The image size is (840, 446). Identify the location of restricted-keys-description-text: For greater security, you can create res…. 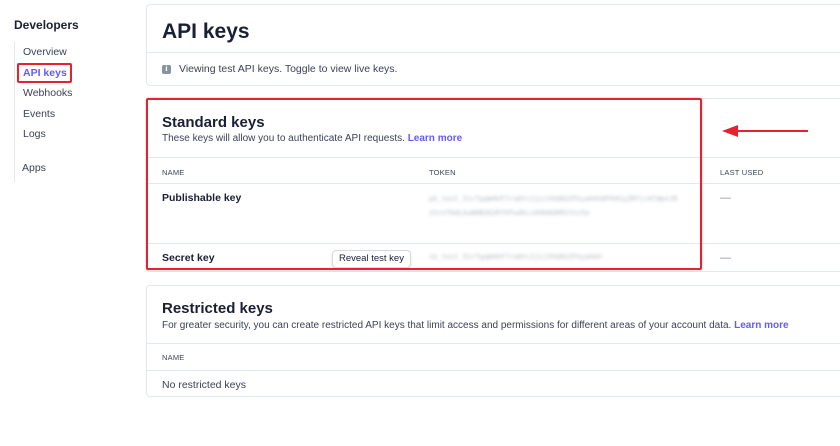
(447, 325).